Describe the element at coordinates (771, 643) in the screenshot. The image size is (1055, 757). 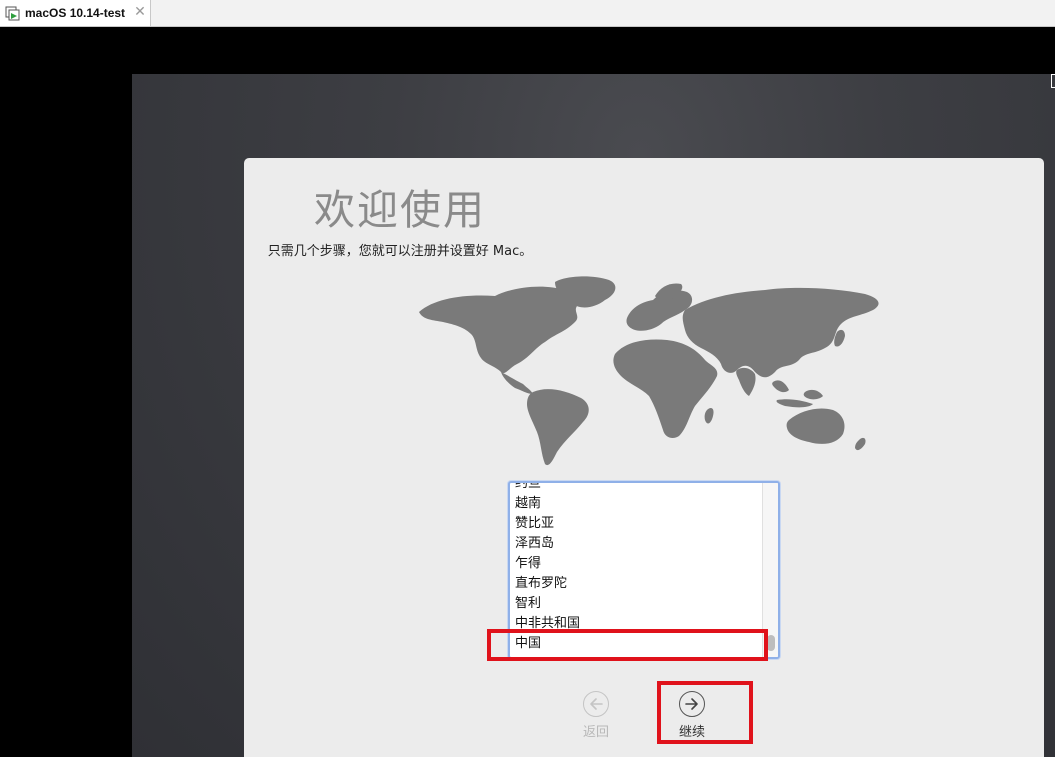
I see `scrollbar-thumb` at that location.